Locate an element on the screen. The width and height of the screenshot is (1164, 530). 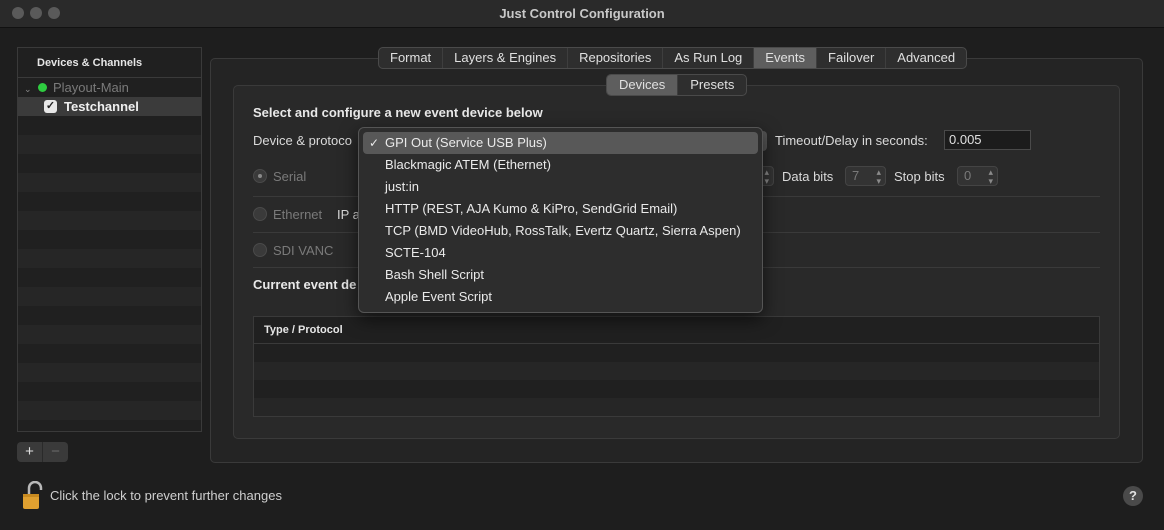
channel-checkbox: ✓ is located at coordinates (50, 107).